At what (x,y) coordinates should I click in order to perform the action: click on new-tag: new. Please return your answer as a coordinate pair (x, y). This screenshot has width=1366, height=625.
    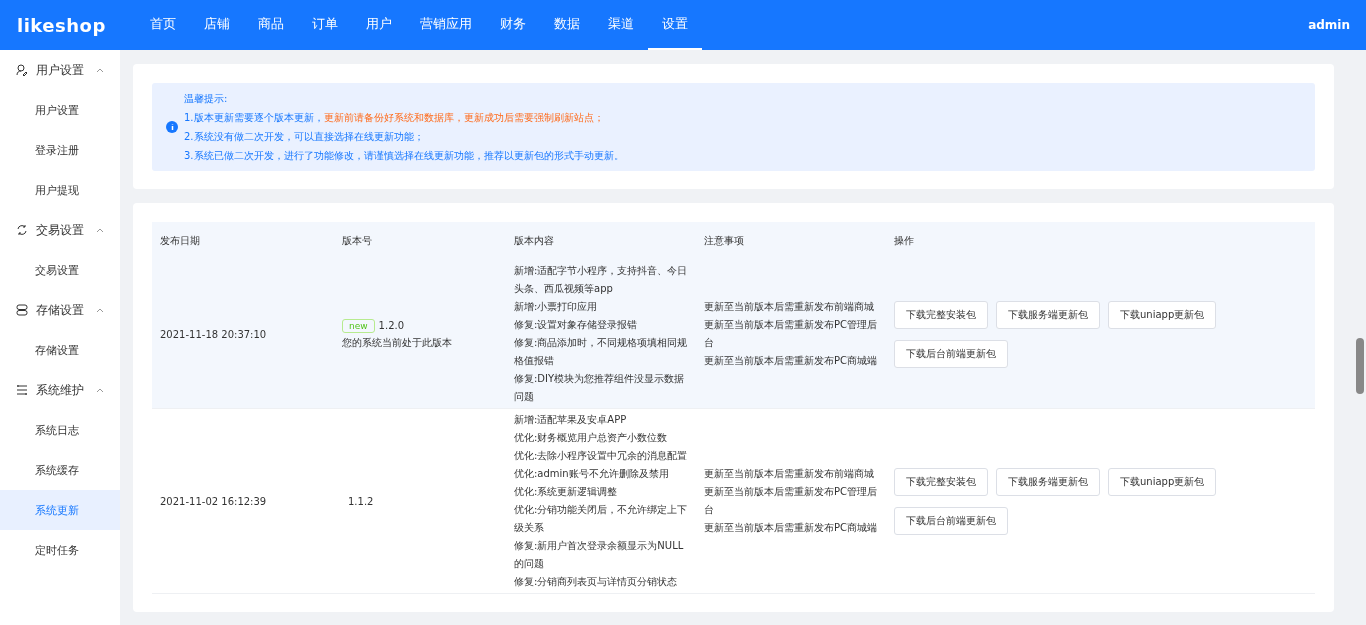
    Looking at the image, I should click on (358, 325).